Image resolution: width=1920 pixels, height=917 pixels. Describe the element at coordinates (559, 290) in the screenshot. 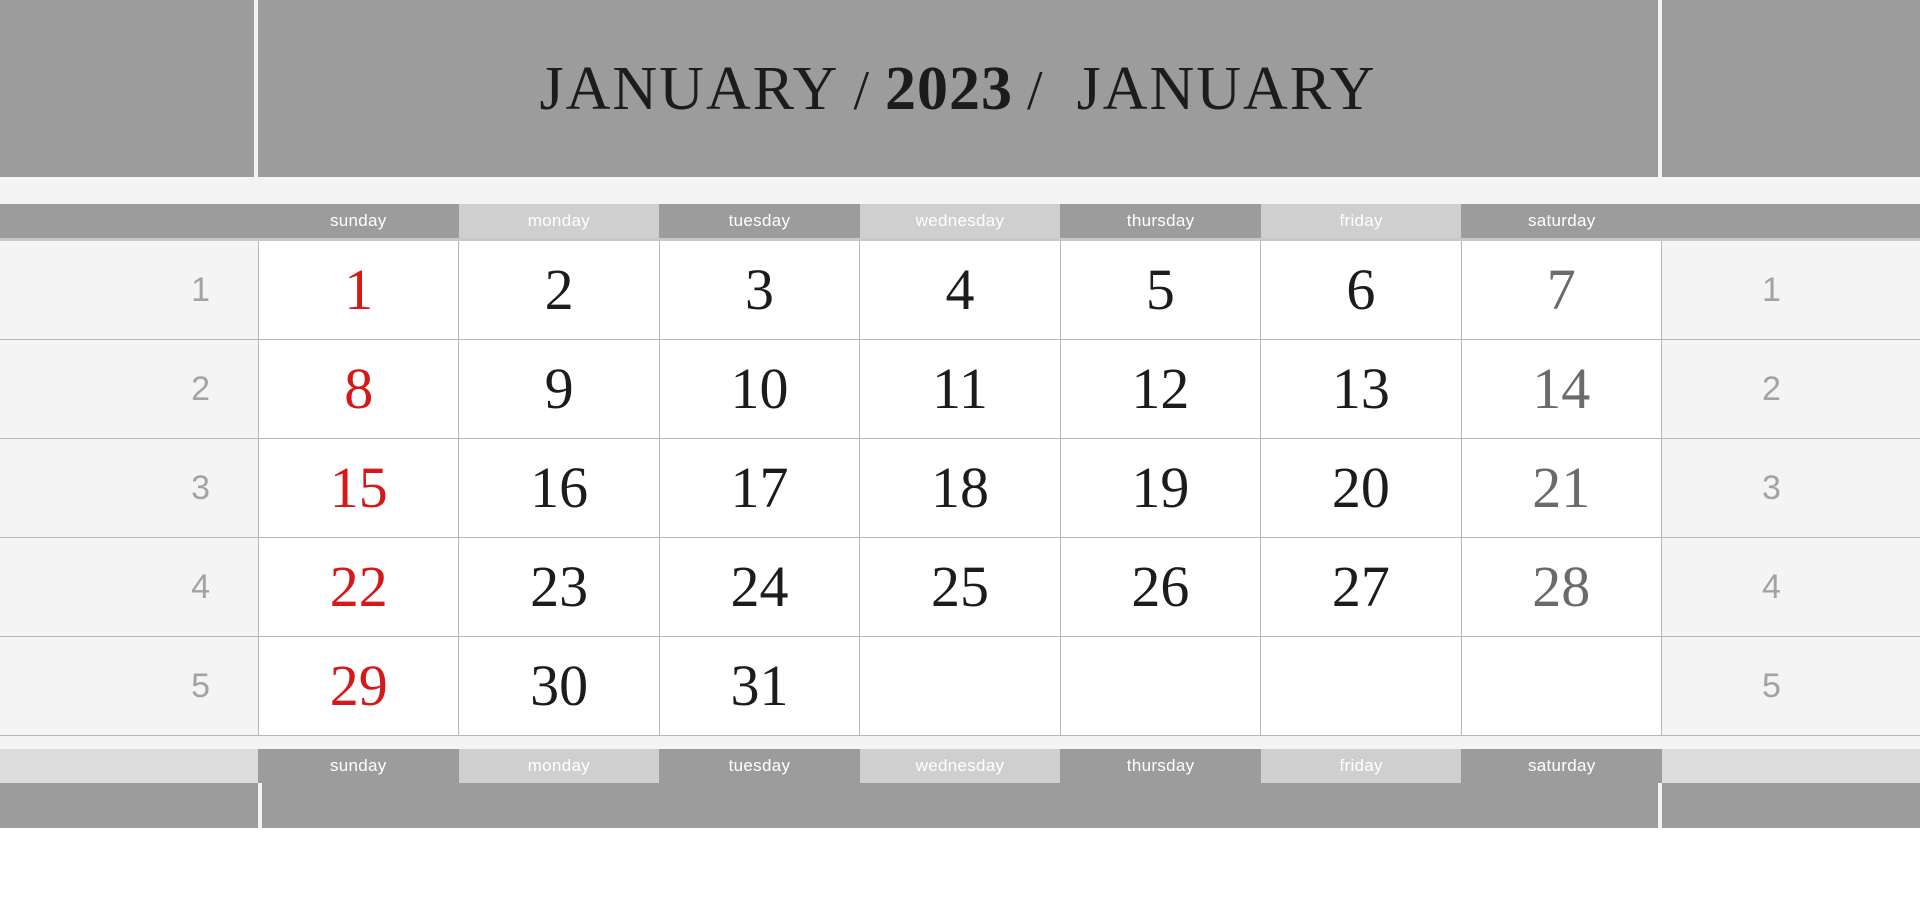

I see `day-cell: 2` at that location.